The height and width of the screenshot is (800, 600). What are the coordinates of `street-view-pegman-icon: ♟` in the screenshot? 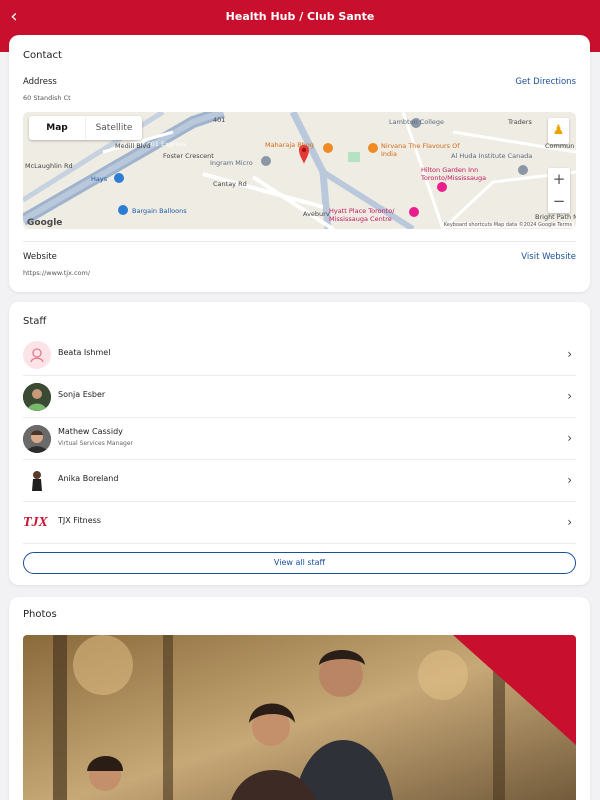 It's located at (558, 131).